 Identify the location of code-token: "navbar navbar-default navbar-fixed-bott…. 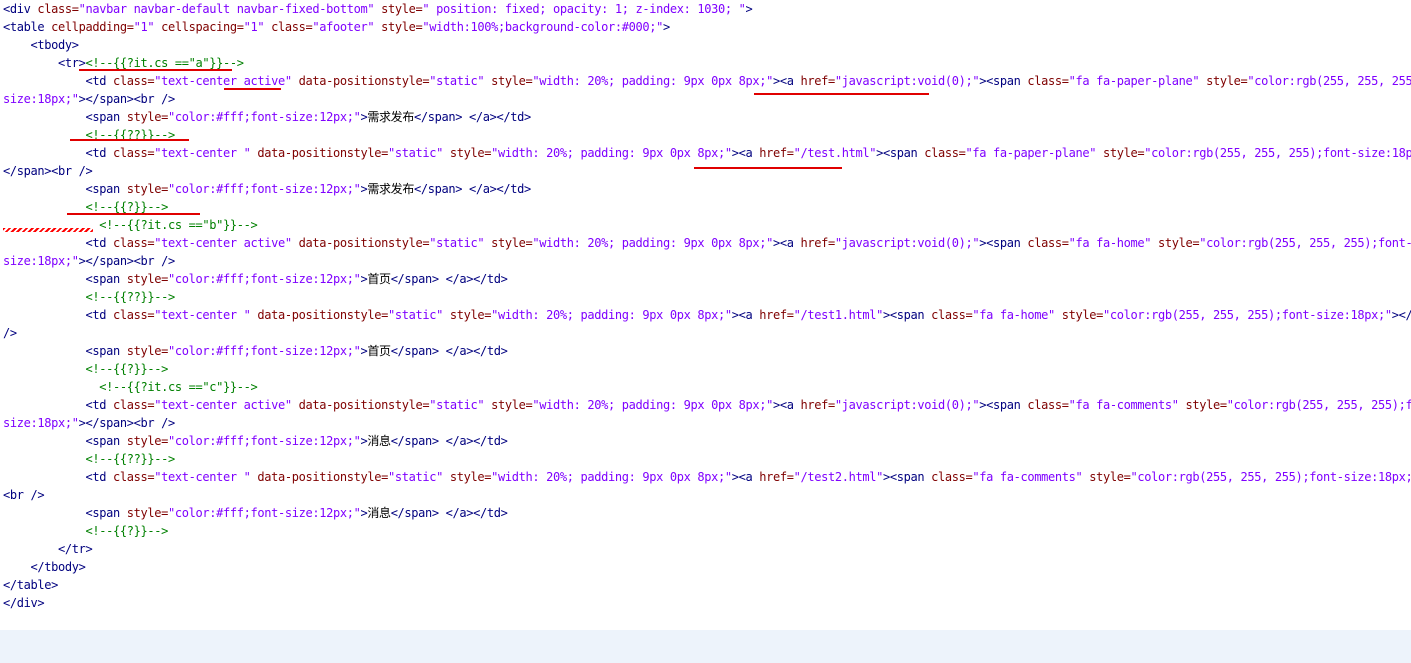
(226, 9).